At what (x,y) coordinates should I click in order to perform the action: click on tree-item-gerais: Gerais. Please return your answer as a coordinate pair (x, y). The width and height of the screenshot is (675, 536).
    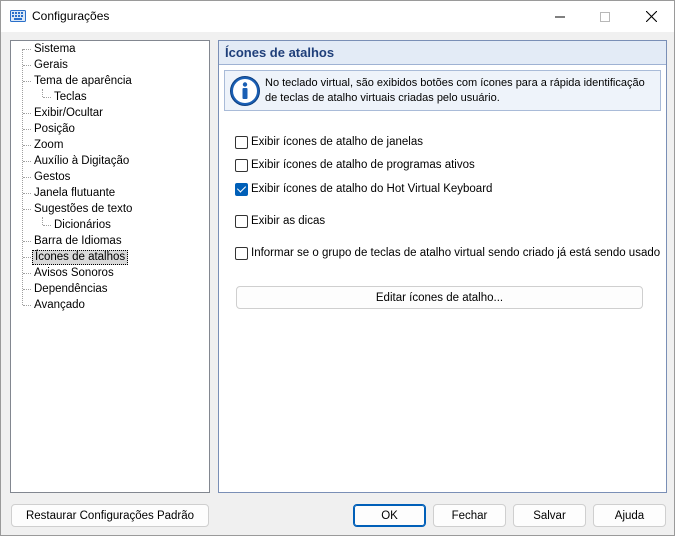
    Looking at the image, I should click on (51, 65).